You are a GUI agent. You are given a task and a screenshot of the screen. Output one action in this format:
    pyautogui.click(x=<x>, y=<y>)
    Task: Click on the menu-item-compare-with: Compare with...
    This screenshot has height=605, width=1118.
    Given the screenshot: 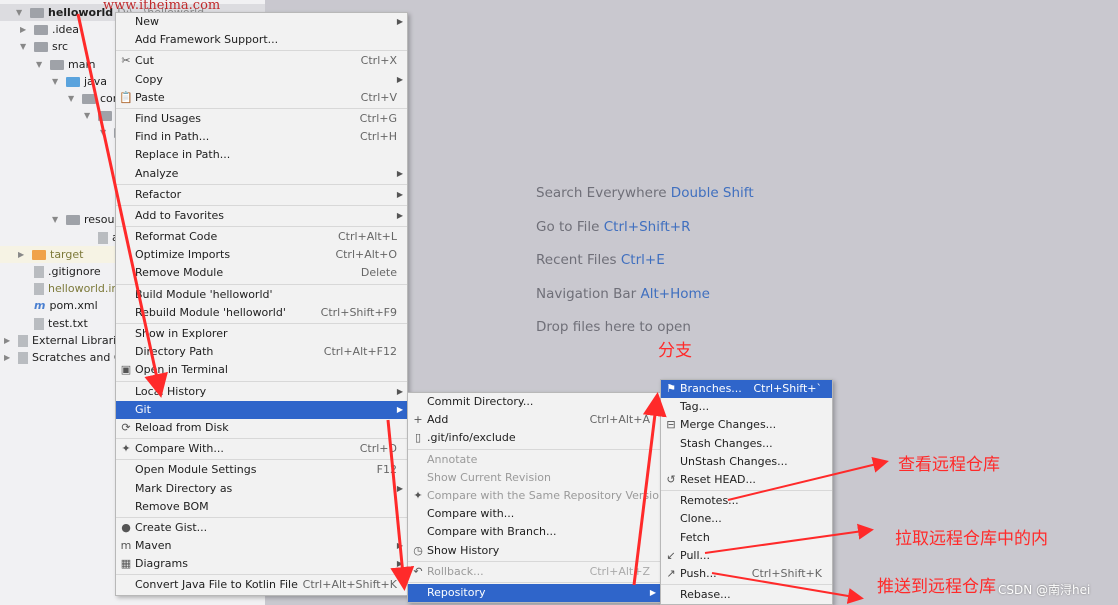 What is the action you would take?
    pyautogui.click(x=534, y=514)
    